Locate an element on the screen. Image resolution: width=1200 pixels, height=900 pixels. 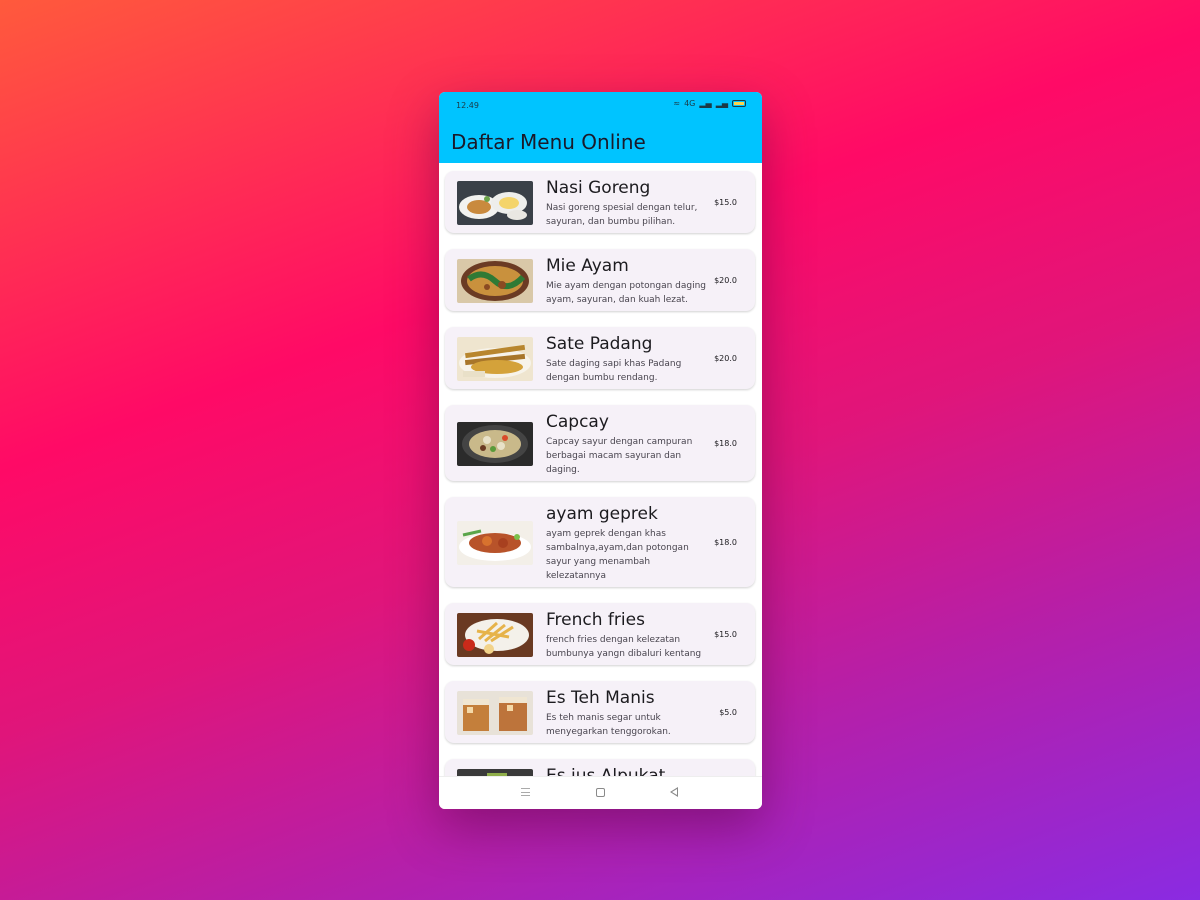
menu-name: Sate Padang is located at coordinates (599, 344).